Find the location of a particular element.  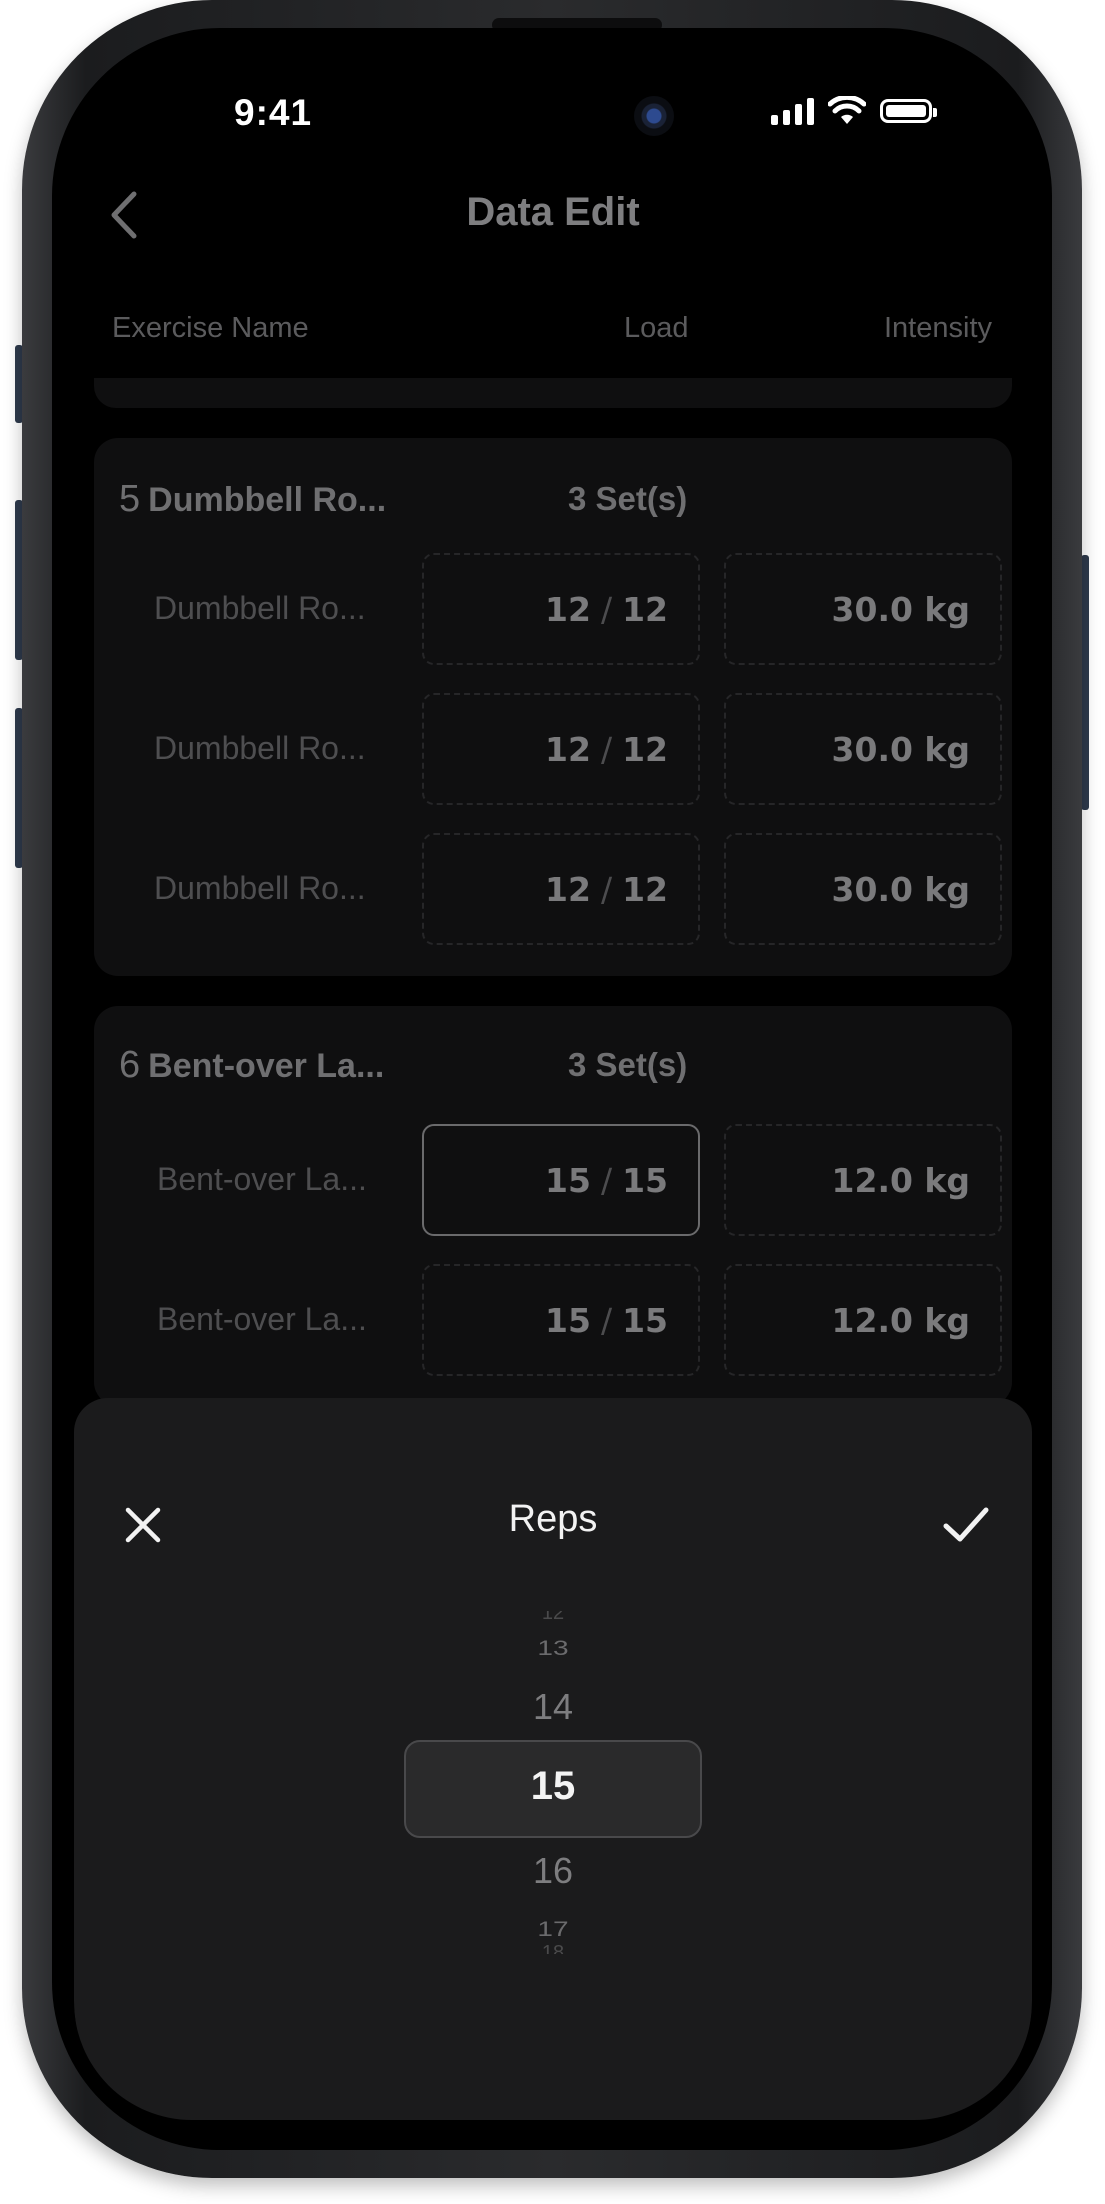

picker-option: 13 is located at coordinates (553, 1648).